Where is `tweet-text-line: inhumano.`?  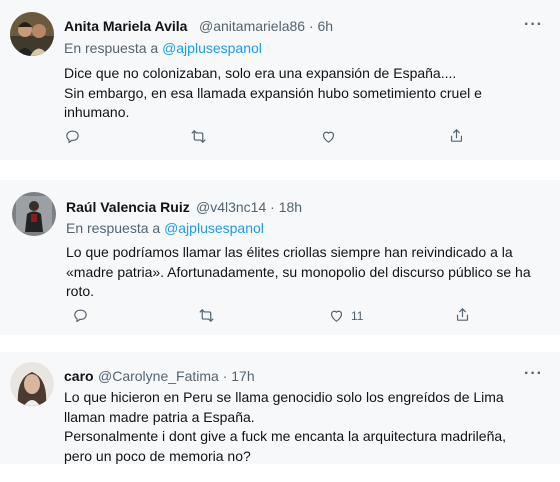
tweet-text-line: inhumano. is located at coordinates (97, 112).